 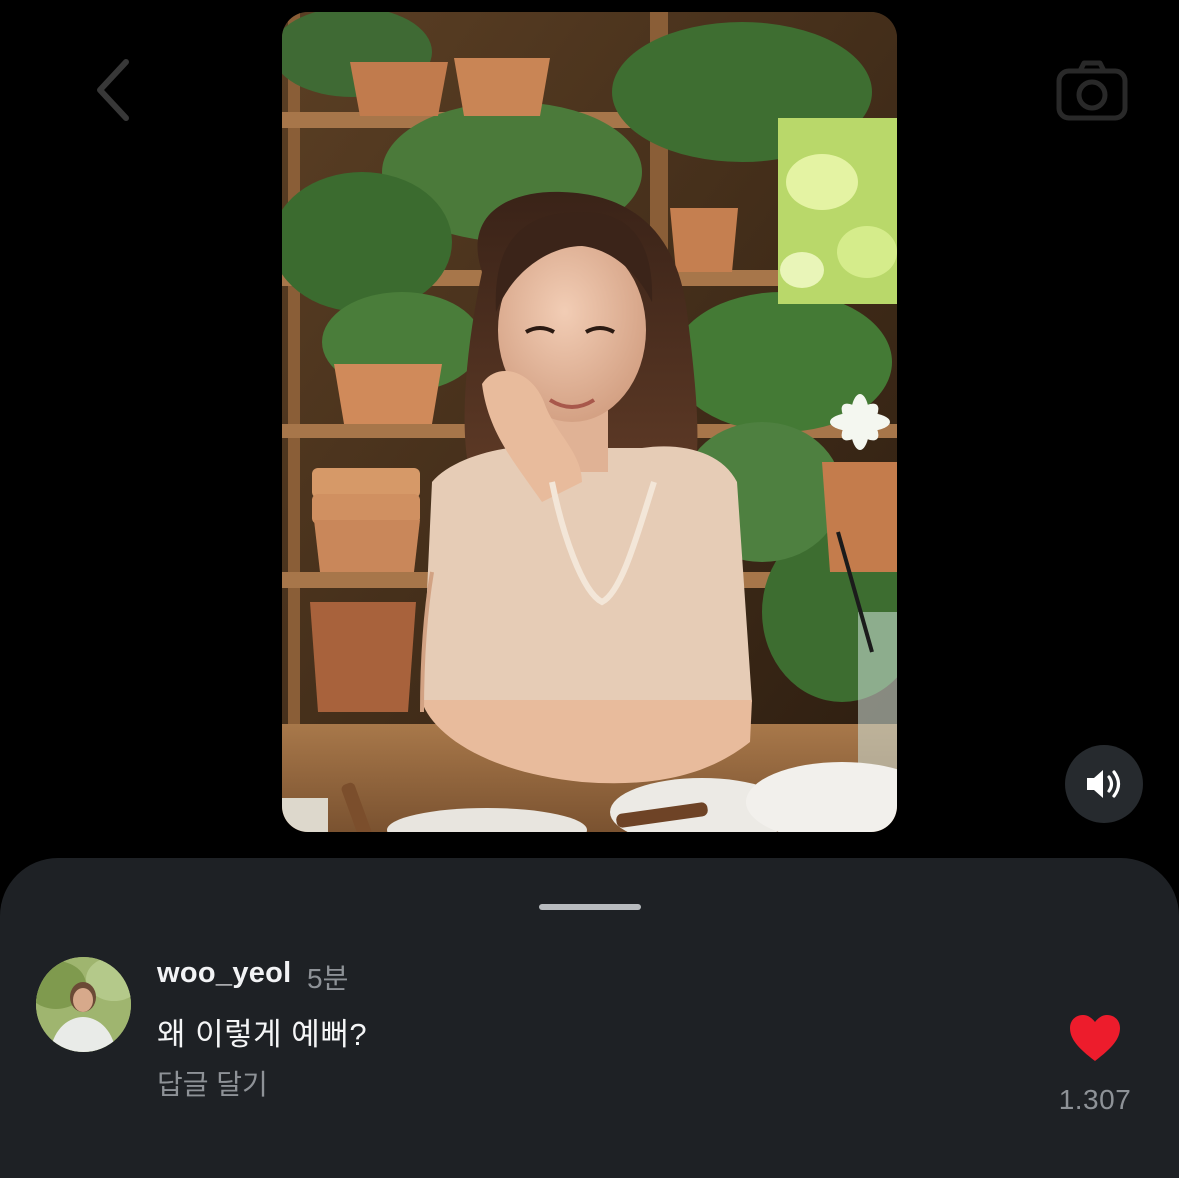 I want to click on sheet-grabber, so click(x=590, y=907).